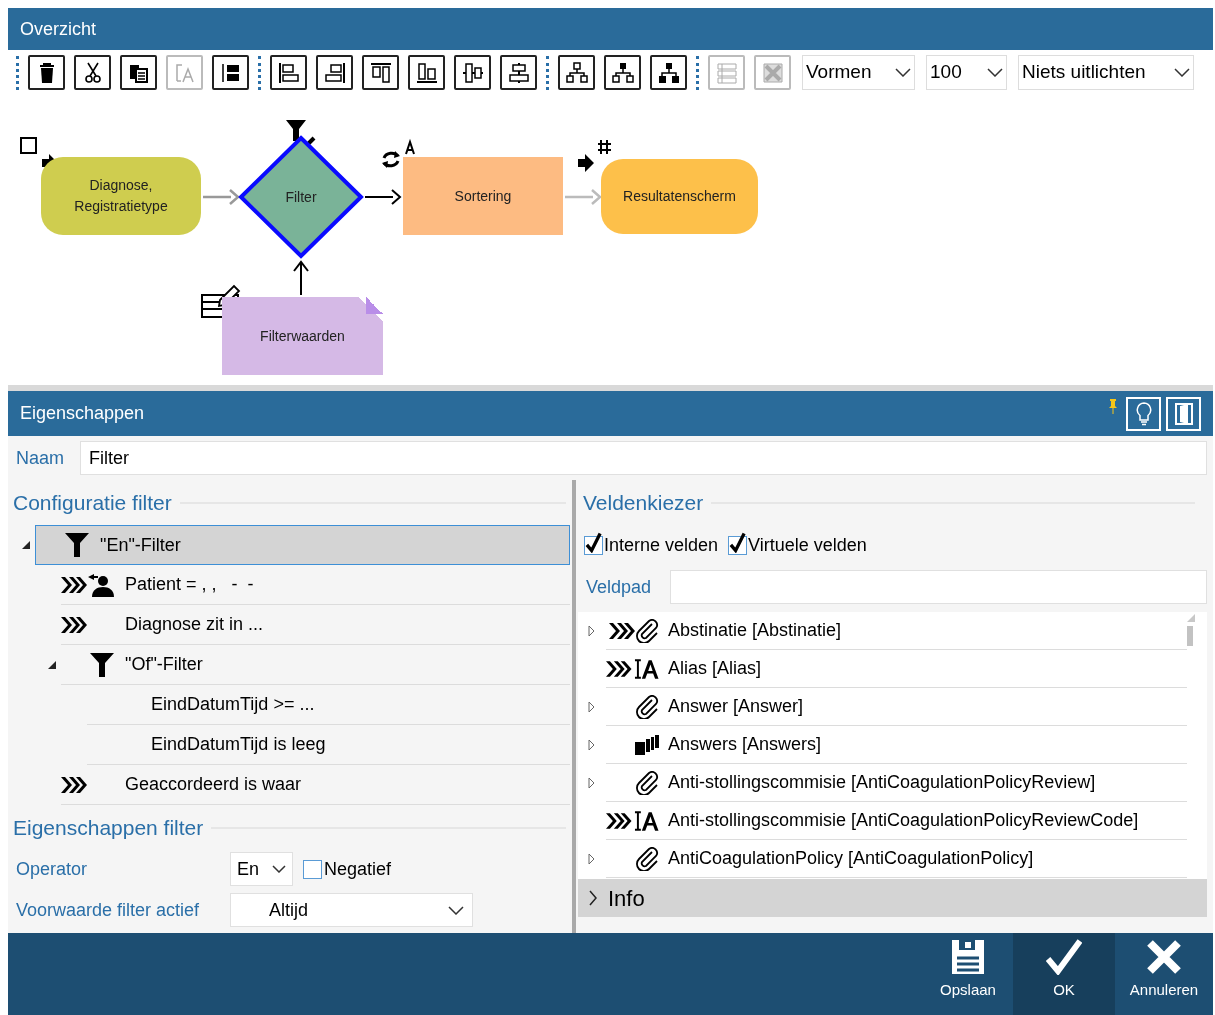 The width and height of the screenshot is (1215, 1015). What do you see at coordinates (315, 585) in the screenshot?
I see `tree-item: Patient = , , - -` at bounding box center [315, 585].